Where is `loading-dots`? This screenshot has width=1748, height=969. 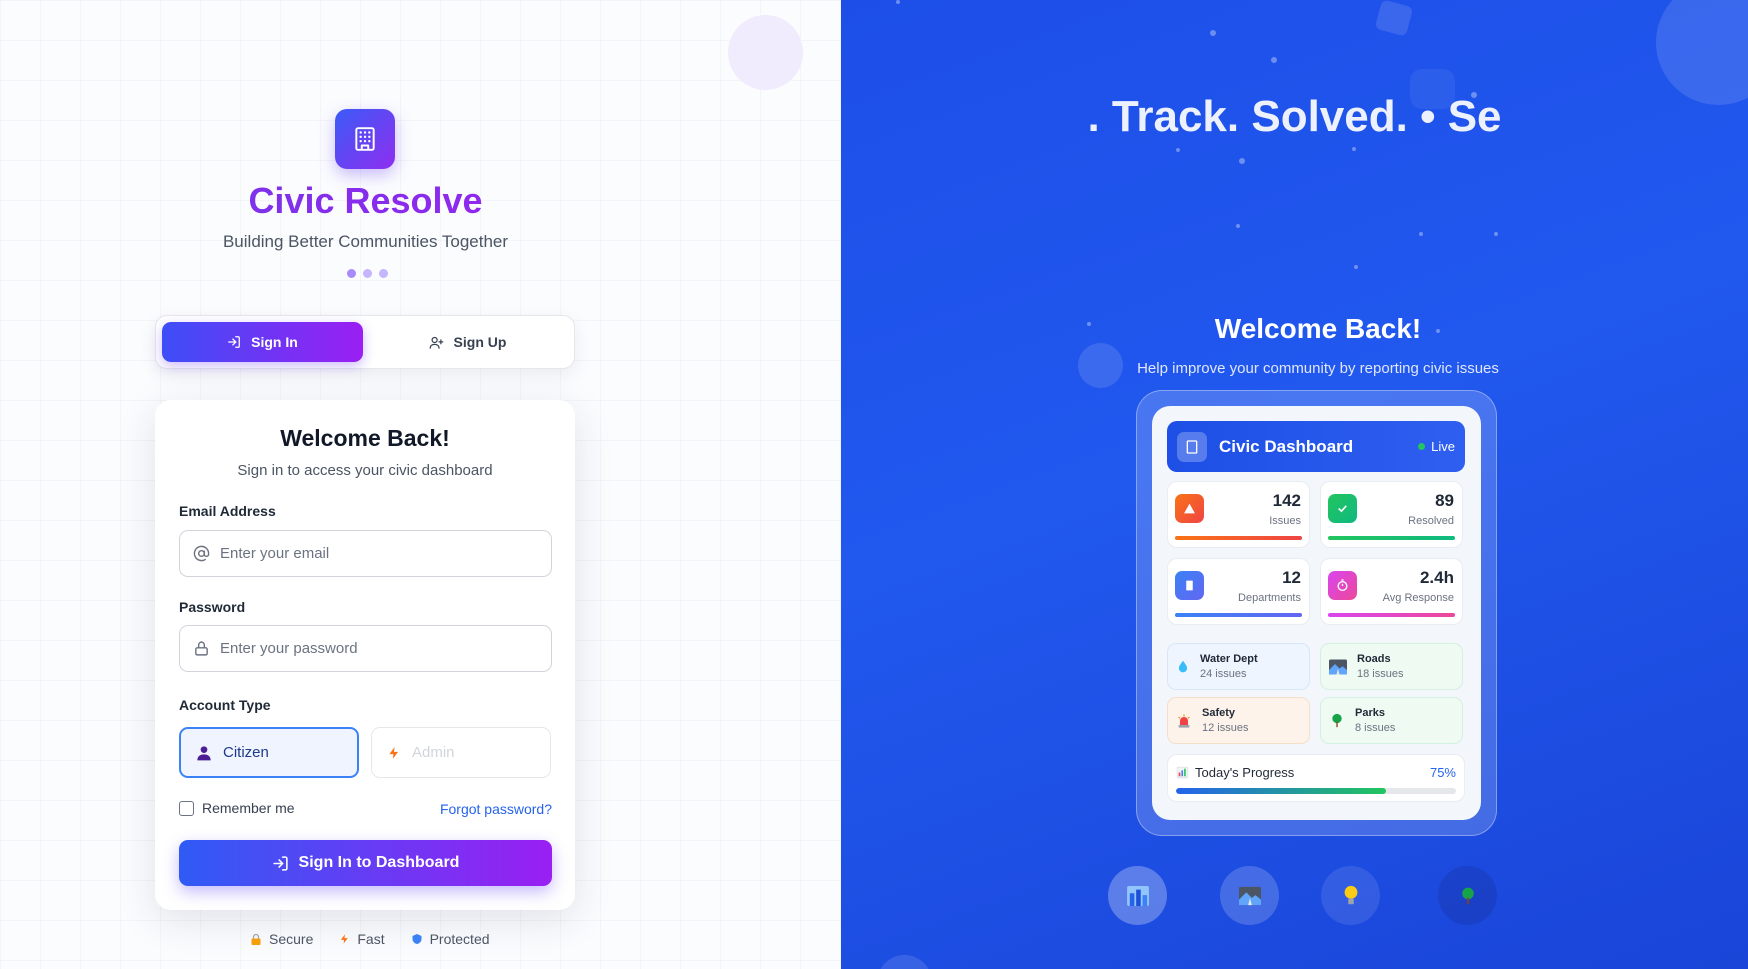 loading-dots is located at coordinates (367, 273).